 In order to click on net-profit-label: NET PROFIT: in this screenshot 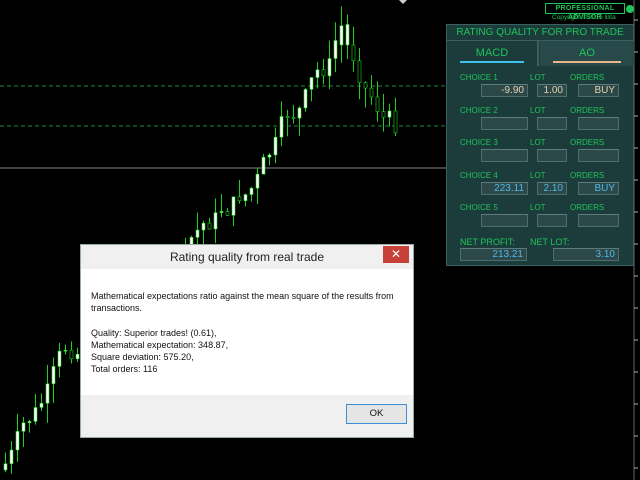, I will do `click(487, 242)`.